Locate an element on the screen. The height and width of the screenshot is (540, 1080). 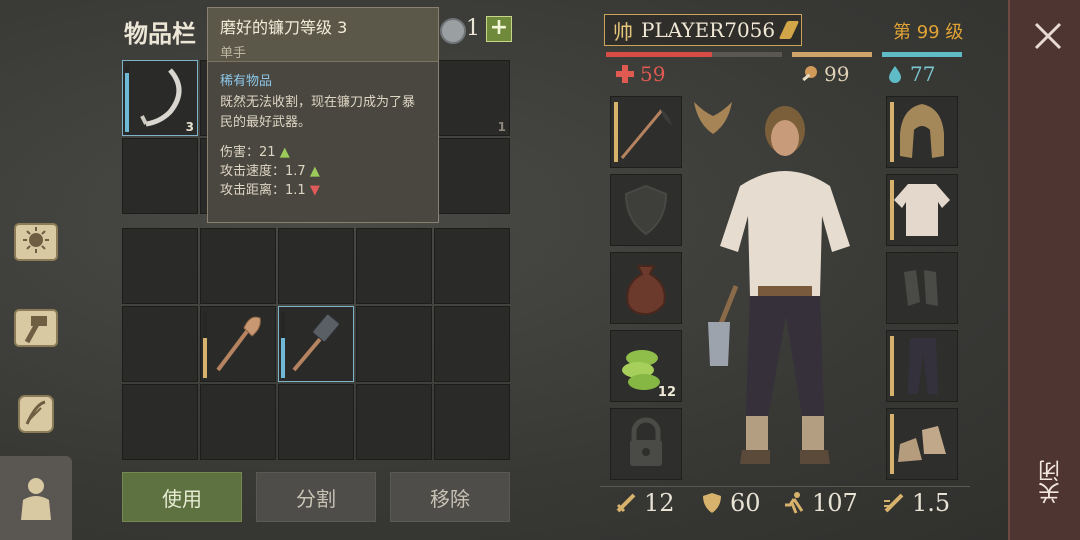
shirt-icon is located at coordinates (922, 210).